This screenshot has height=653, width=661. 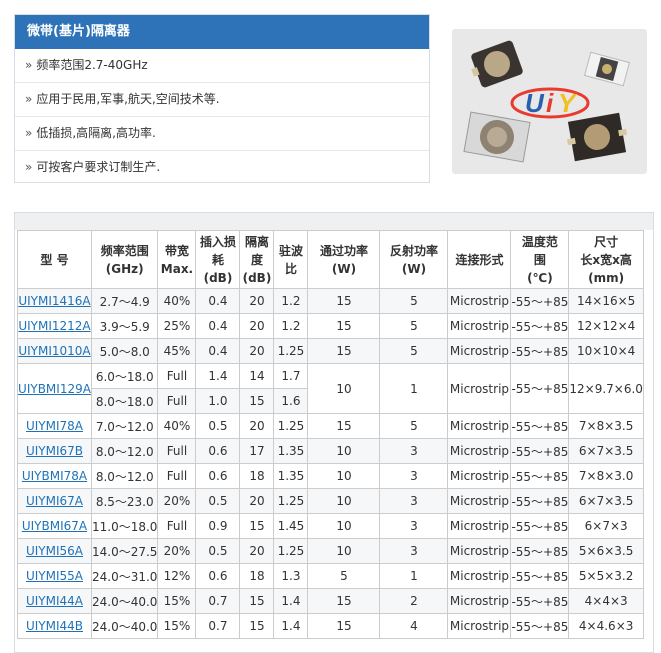 What do you see at coordinates (54, 501) in the screenshot?
I see `model-link: UIYMI67A` at bounding box center [54, 501].